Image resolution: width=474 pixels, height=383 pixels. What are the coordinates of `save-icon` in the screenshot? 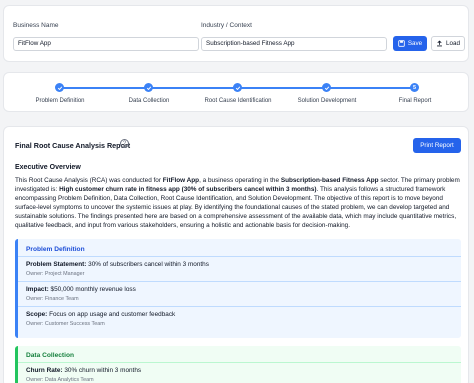 It's located at (401, 43).